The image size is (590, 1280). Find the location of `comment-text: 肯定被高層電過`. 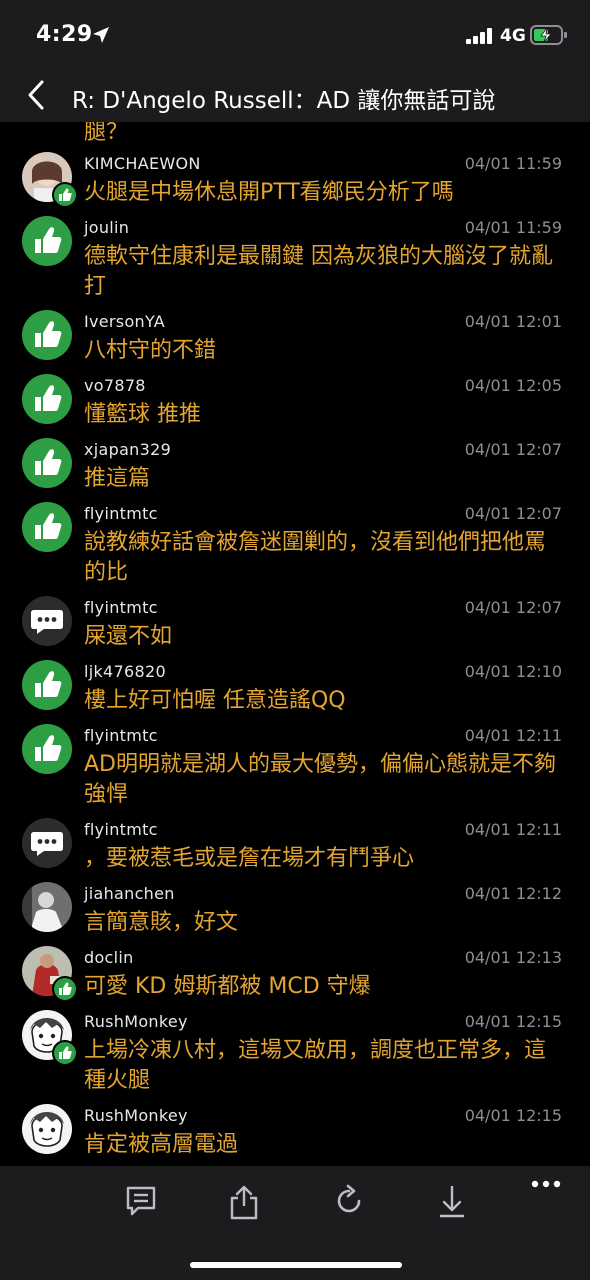

comment-text: 肯定被高層電過 is located at coordinates (161, 1144).